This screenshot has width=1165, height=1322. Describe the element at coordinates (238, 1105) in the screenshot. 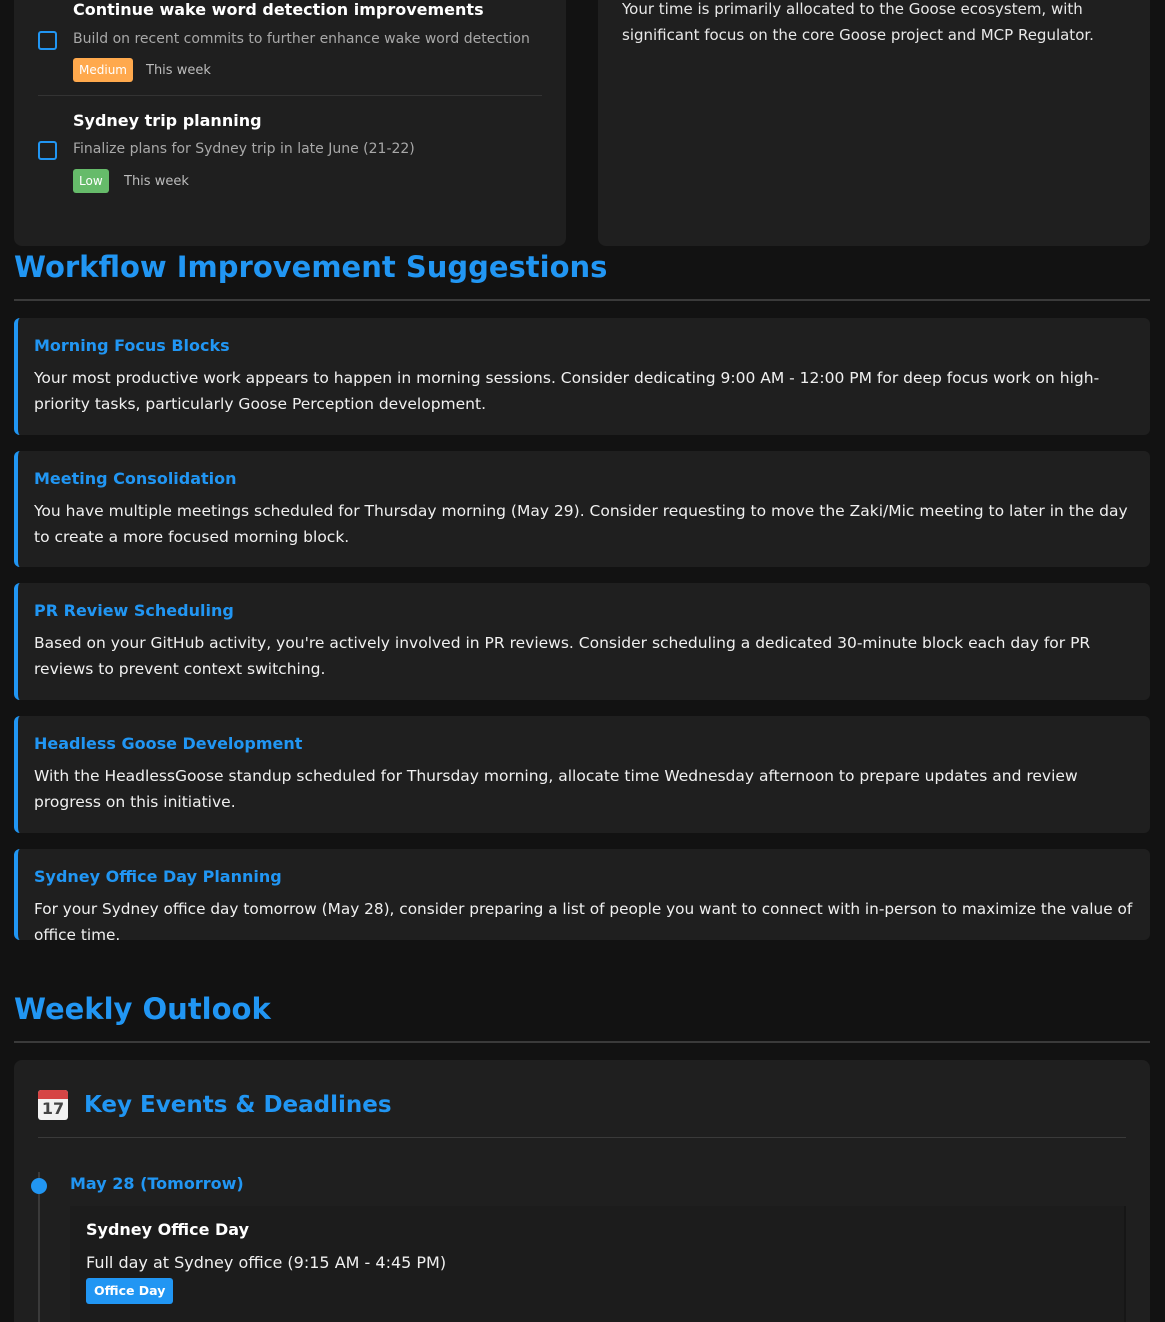

I see `events-title: Key Events & Deadlines` at that location.